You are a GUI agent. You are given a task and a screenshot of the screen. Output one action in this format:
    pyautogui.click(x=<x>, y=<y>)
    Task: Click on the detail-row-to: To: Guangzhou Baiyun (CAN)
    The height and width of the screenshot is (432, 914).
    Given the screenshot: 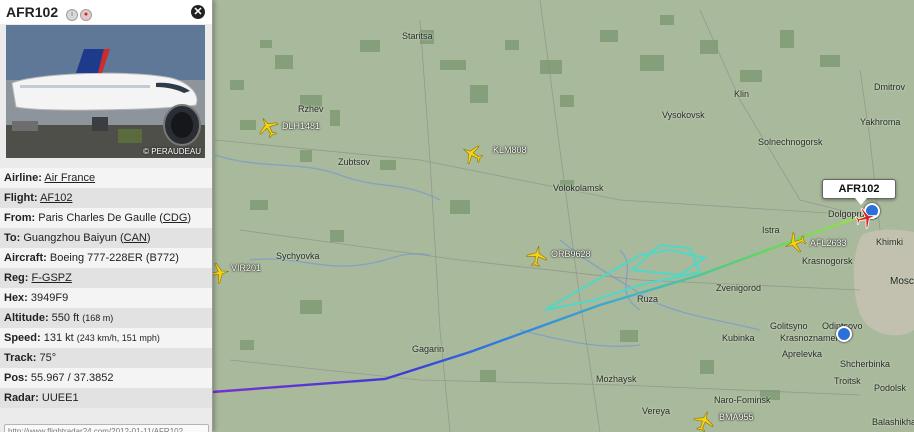 What is the action you would take?
    pyautogui.click(x=106, y=238)
    